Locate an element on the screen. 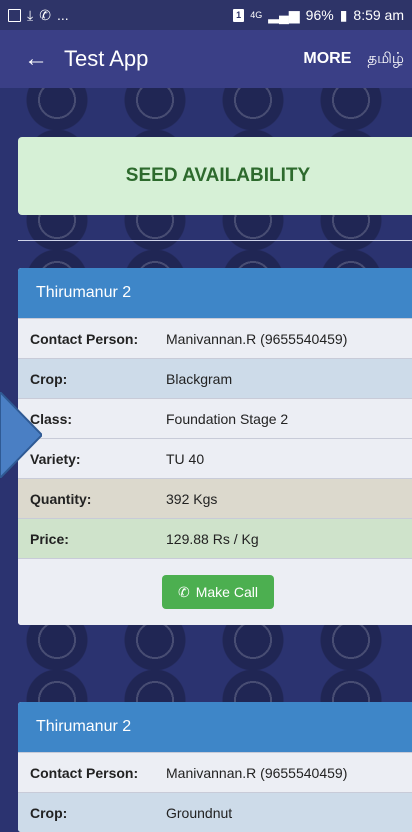 The width and height of the screenshot is (412, 832). sim-icon: 1 is located at coordinates (239, 15).